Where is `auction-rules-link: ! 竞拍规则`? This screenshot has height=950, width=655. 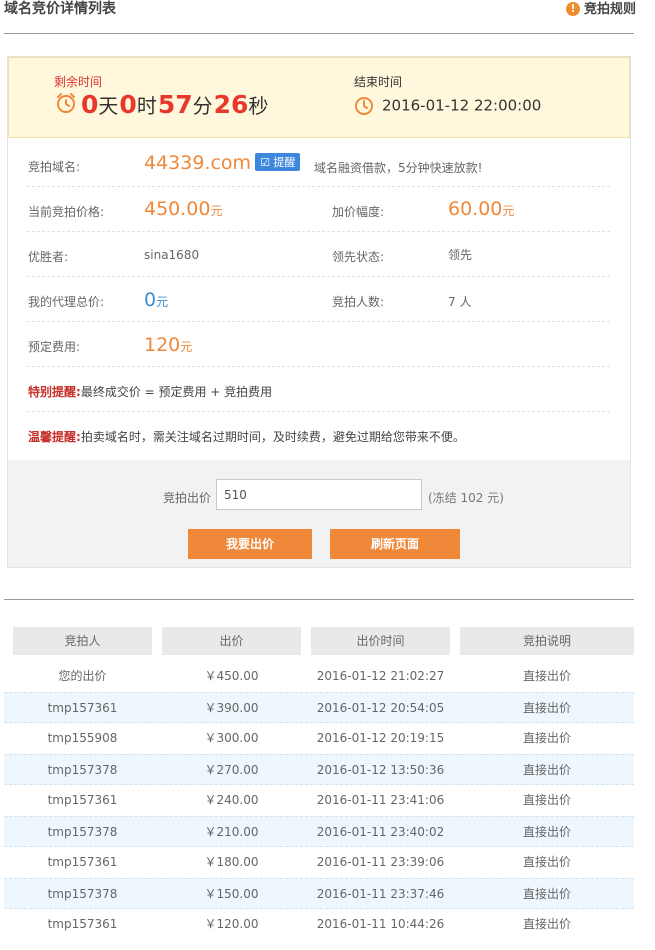 auction-rules-link: ! 竞拍规则 is located at coordinates (600, 8).